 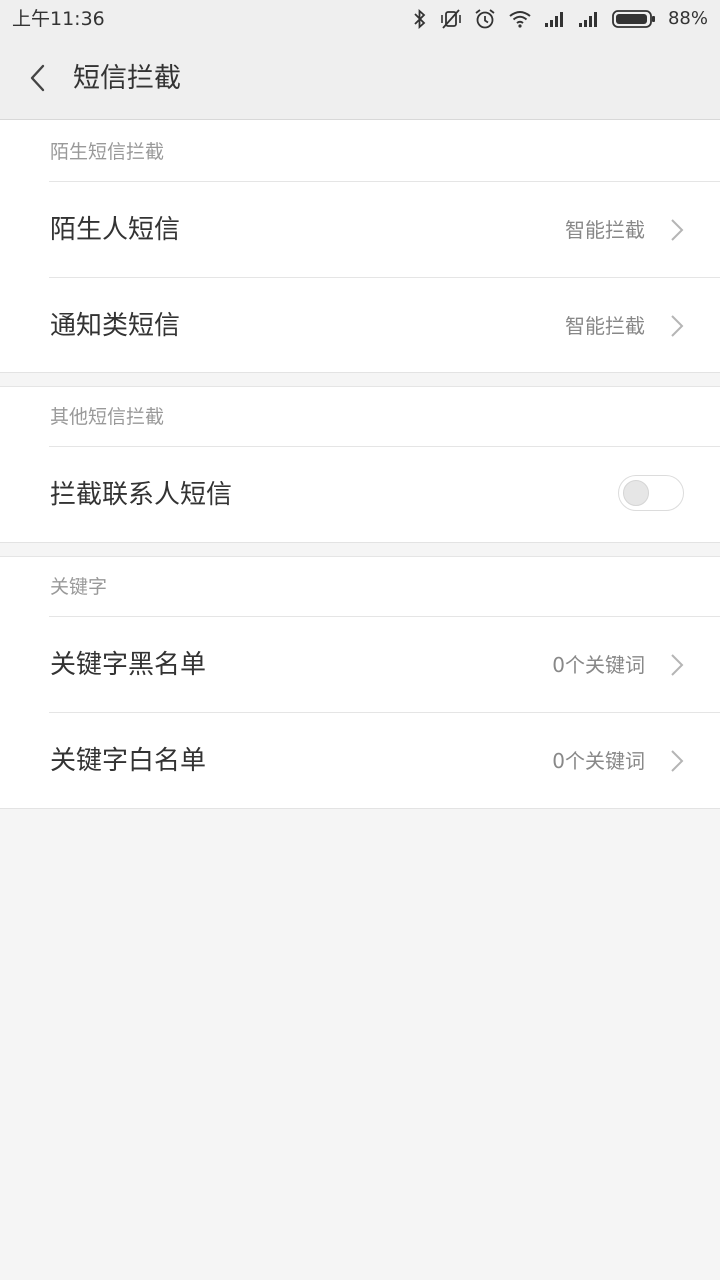 I want to click on page-title: 短信拦截, so click(x=127, y=78).